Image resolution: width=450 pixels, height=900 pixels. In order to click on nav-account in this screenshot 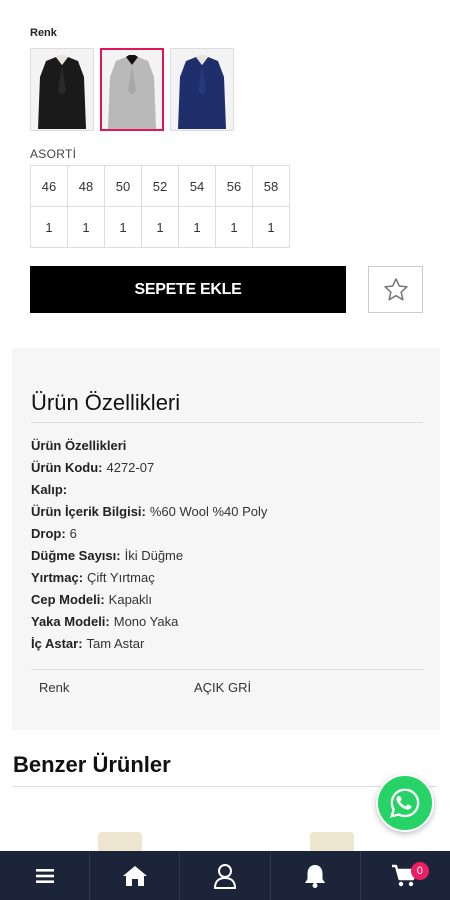, I will do `click(225, 875)`.